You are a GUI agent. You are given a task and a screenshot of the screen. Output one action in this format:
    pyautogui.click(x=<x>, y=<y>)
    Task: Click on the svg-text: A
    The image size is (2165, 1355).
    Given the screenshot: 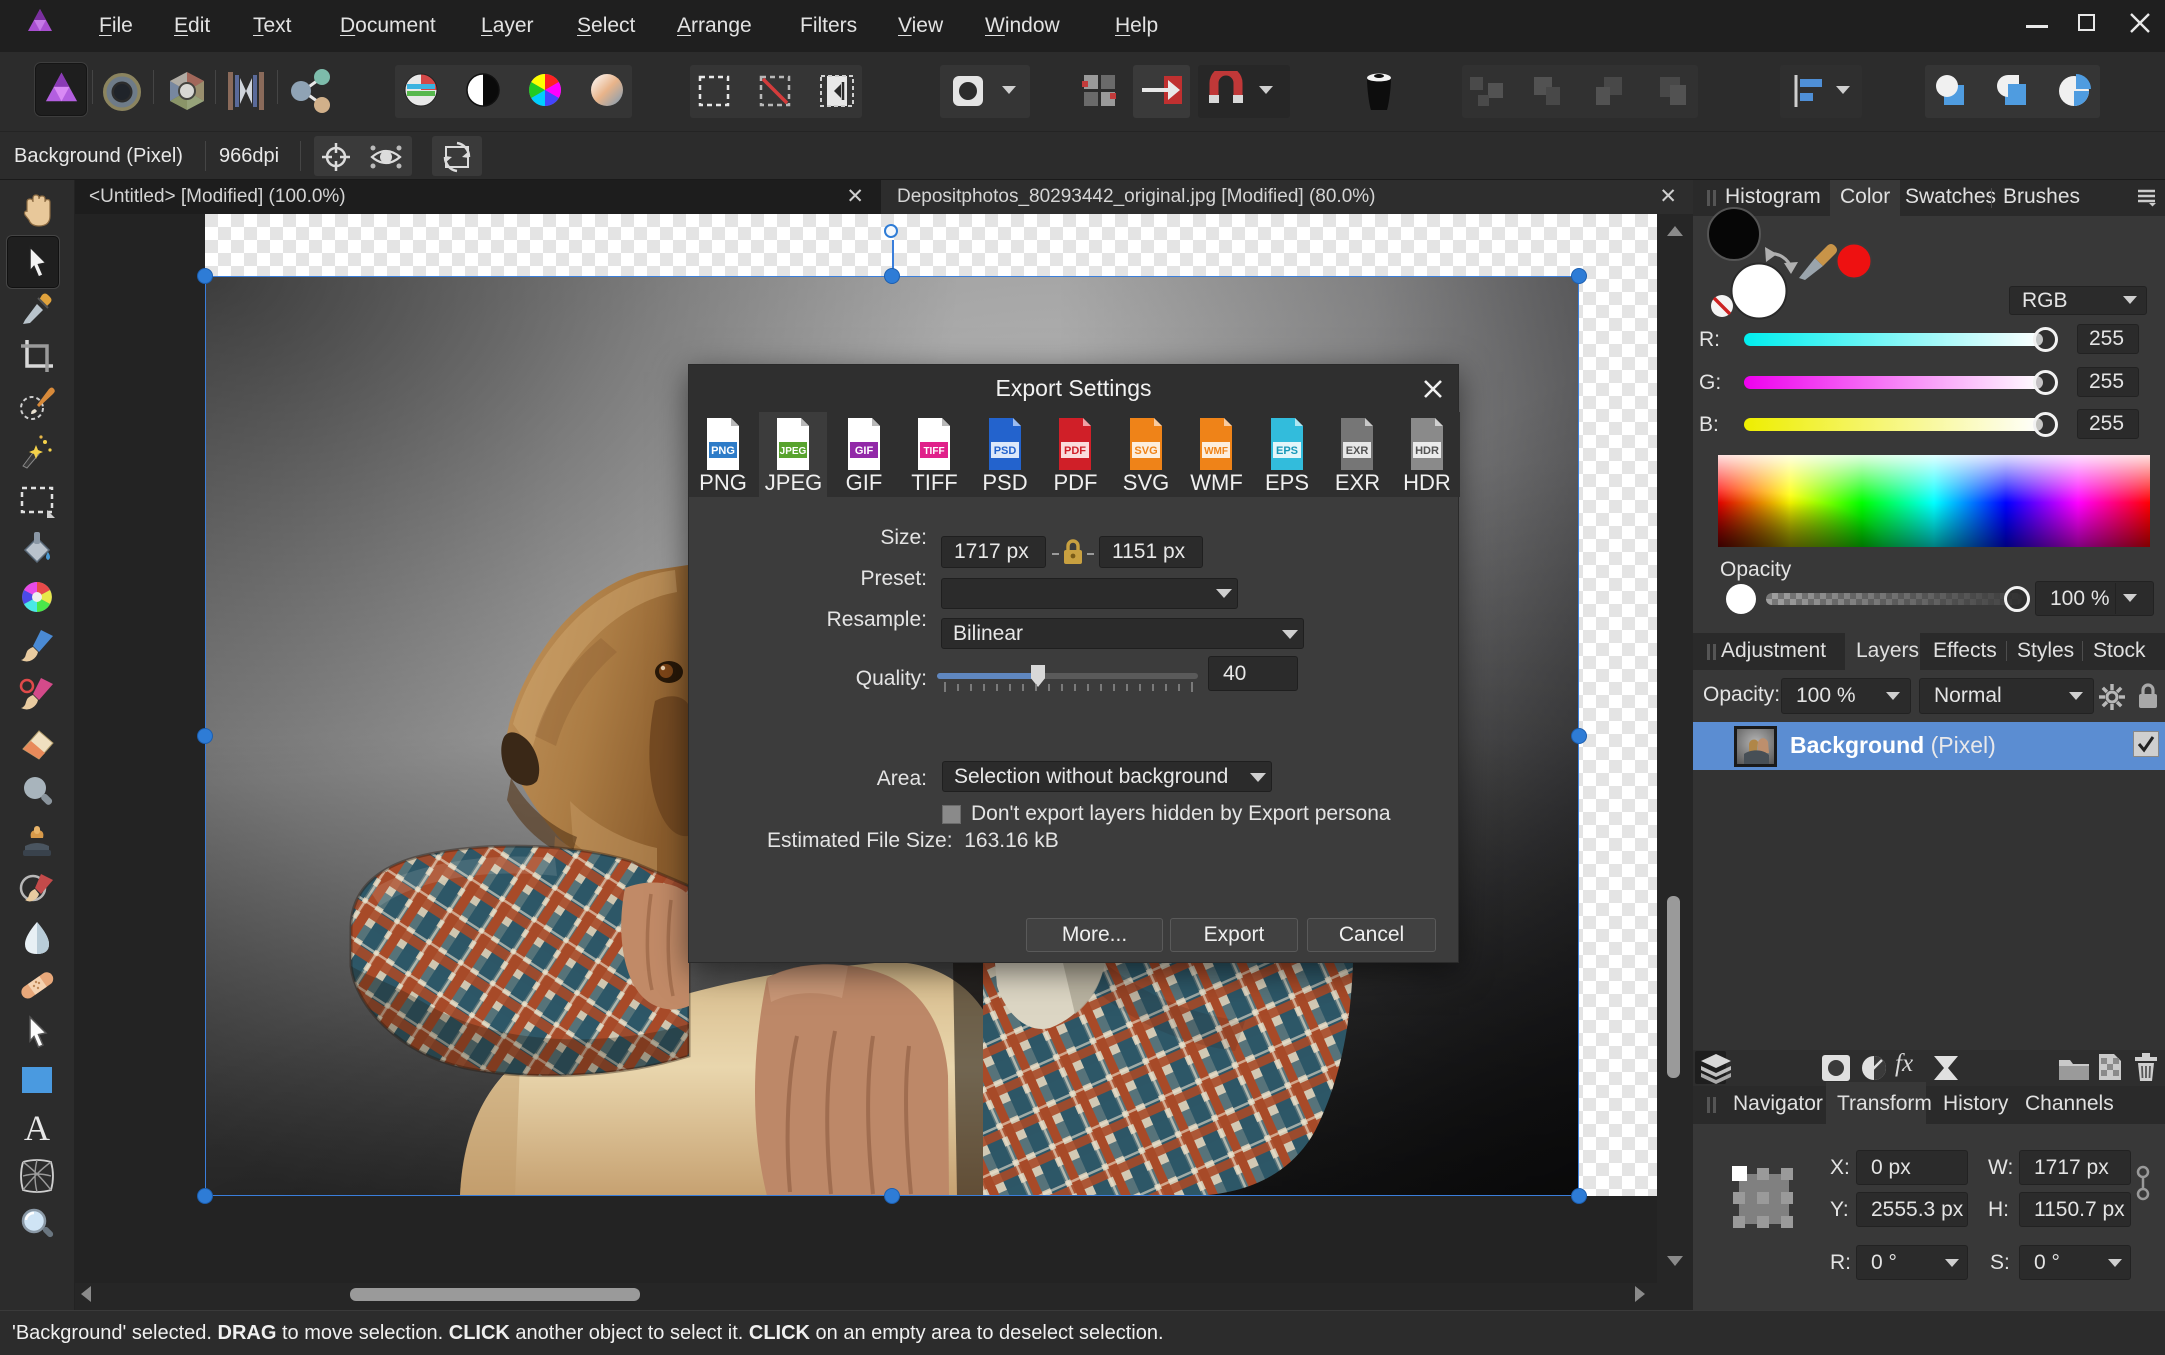 What is the action you would take?
    pyautogui.click(x=37, y=1128)
    